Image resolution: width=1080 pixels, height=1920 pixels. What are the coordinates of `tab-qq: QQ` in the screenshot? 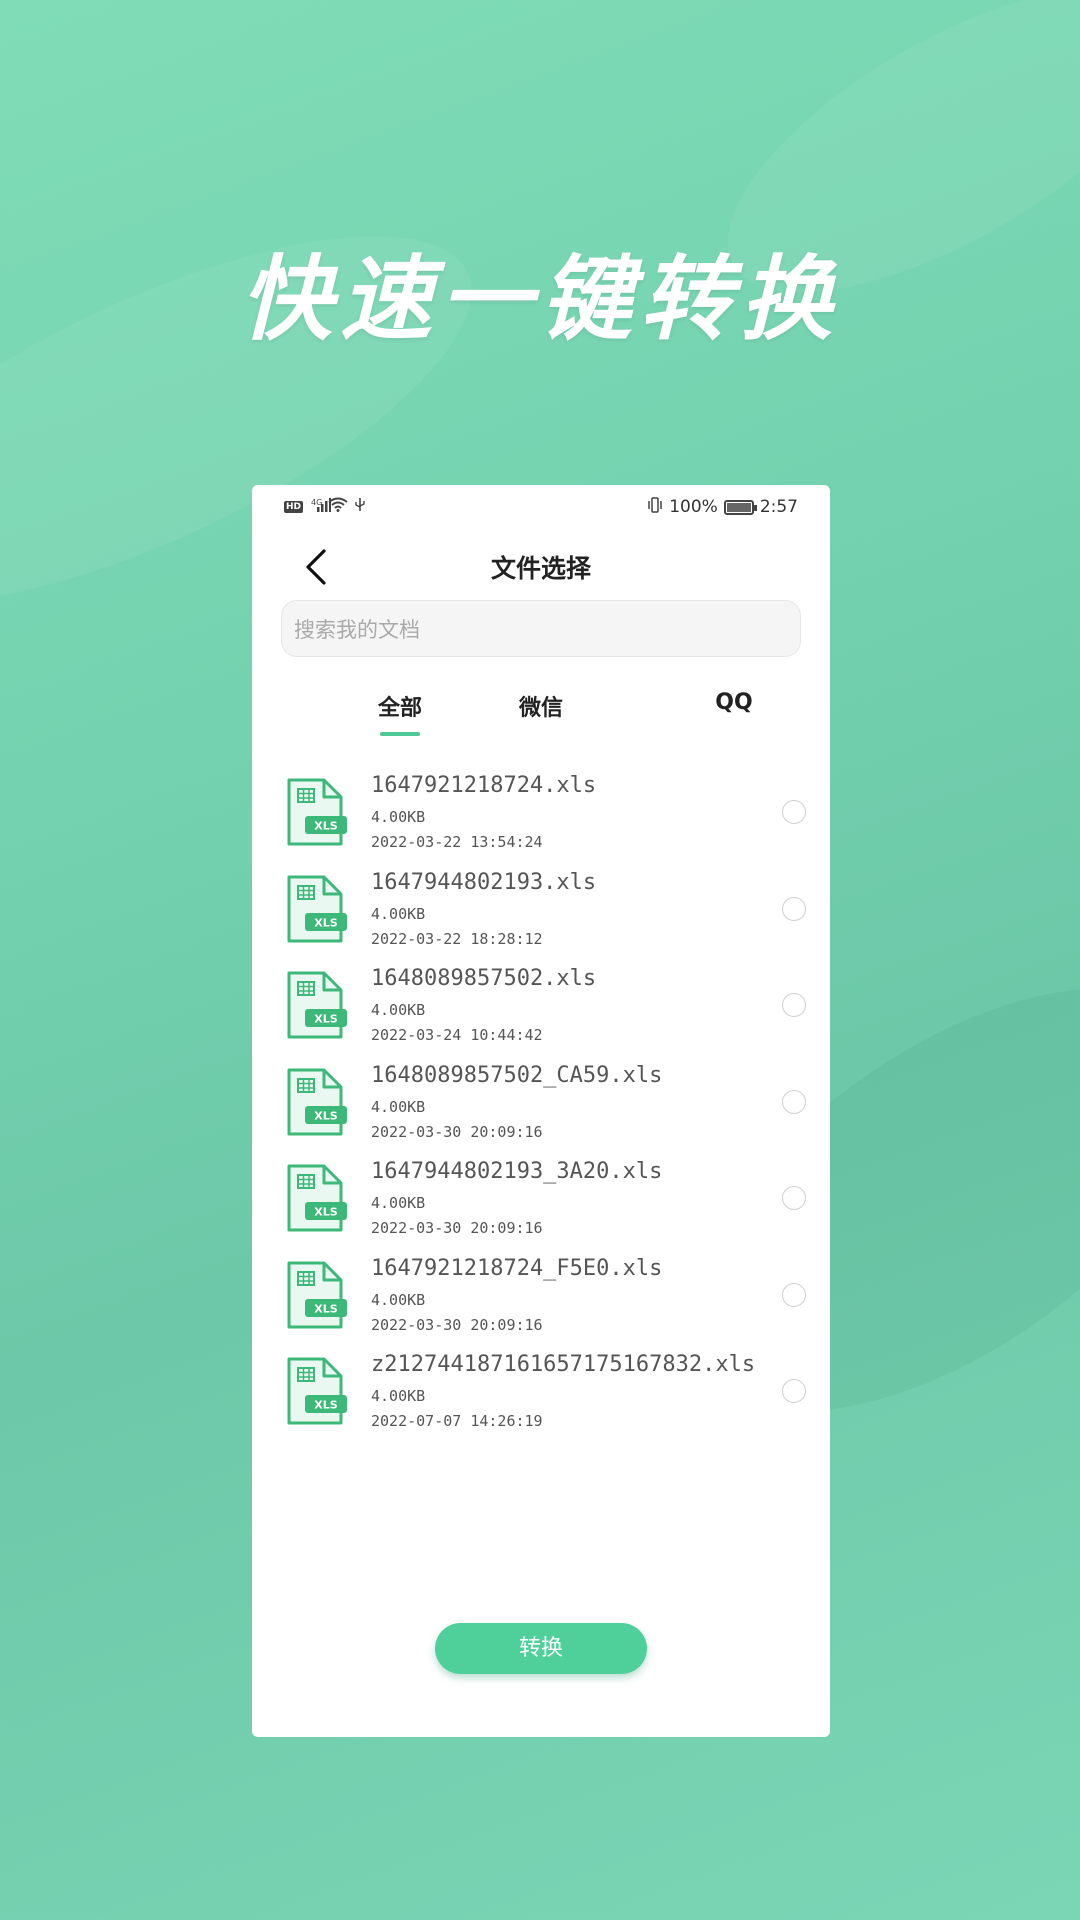 It's located at (734, 702).